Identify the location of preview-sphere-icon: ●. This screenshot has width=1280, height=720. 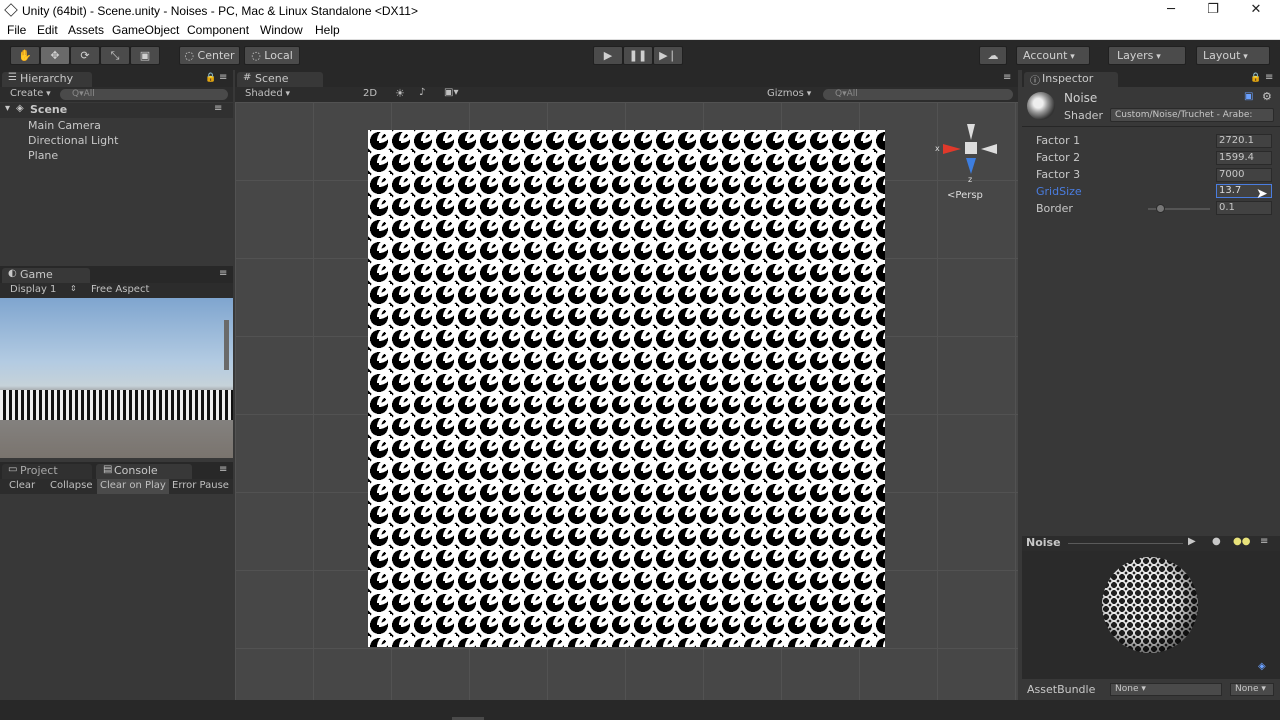
(1216, 541).